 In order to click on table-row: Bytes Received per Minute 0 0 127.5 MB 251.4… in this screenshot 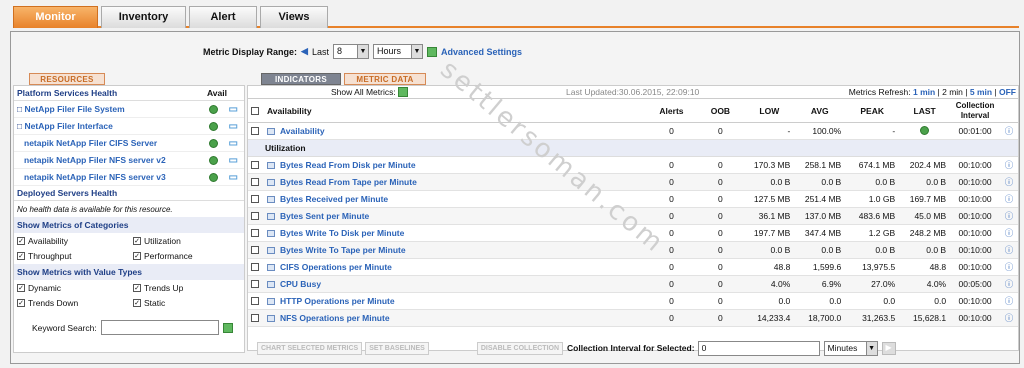, I will do `click(633, 199)`.